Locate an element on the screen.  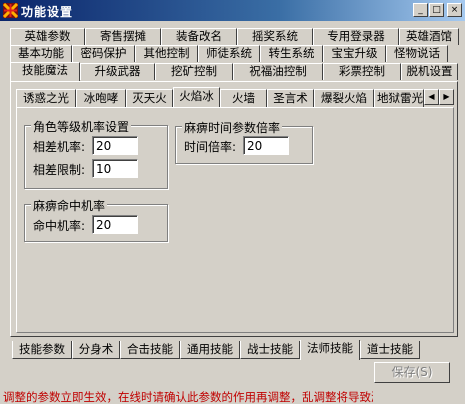
class-tab-common-skill: 通用技能 is located at coordinates (210, 350).